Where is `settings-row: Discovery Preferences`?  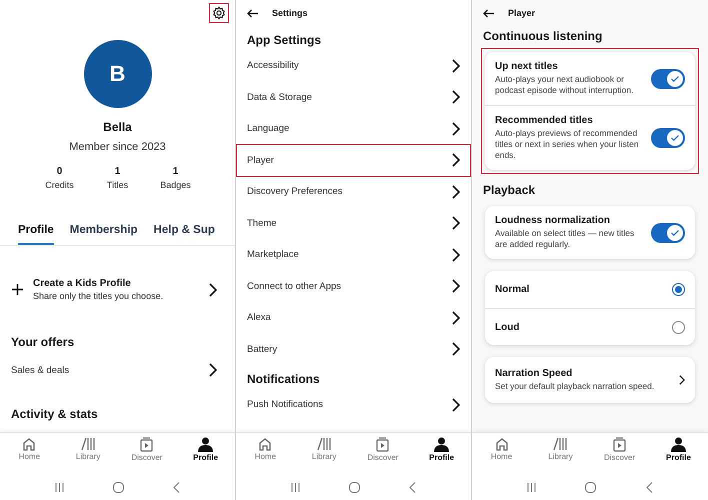
settings-row: Discovery Preferences is located at coordinates (353, 192).